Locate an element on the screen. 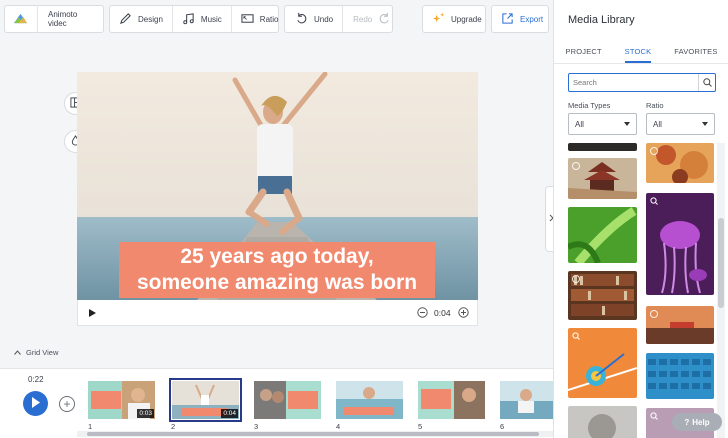 This screenshot has width=728, height=438. redo-button: Redo is located at coordinates (370, 19).